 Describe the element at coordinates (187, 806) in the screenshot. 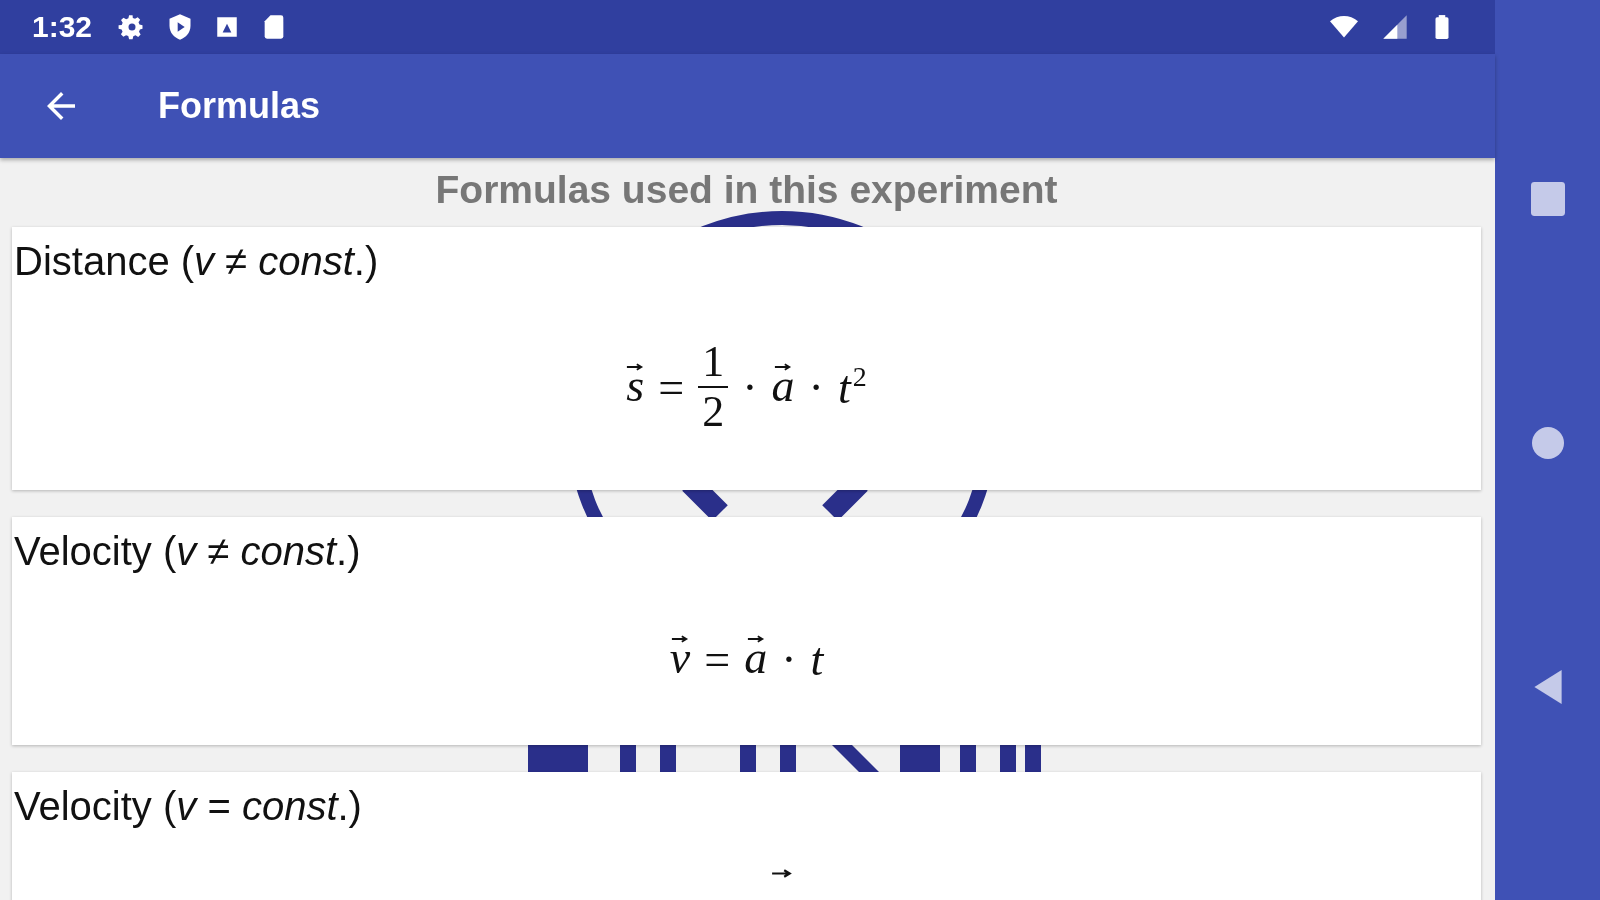

I see `formula-title: Velocity (v = const.)` at that location.